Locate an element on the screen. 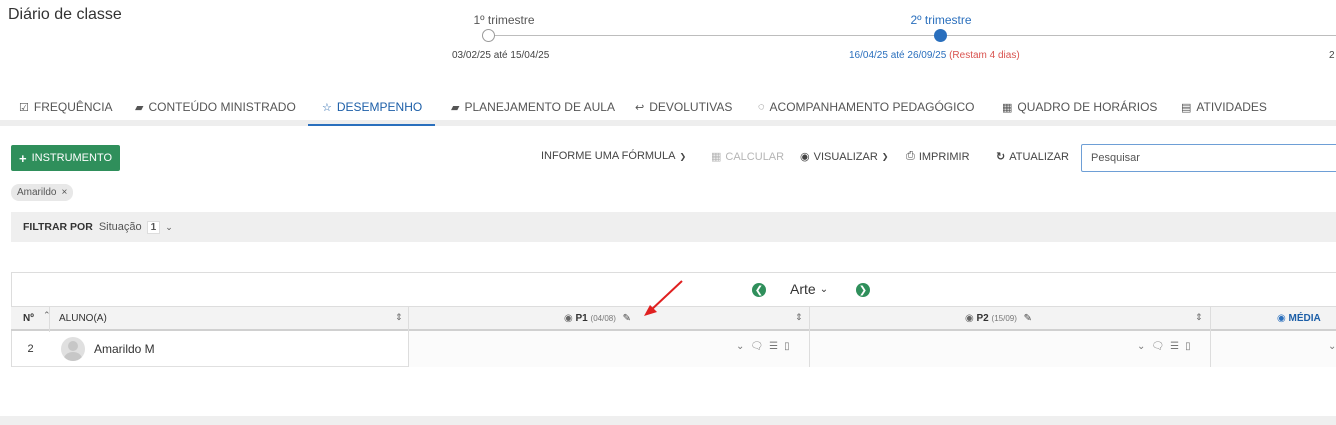 The height and width of the screenshot is (425, 1336). tab-quadro-de-horarios: ▦ QUADRO DE HORÁRIOS is located at coordinates (1079, 107).